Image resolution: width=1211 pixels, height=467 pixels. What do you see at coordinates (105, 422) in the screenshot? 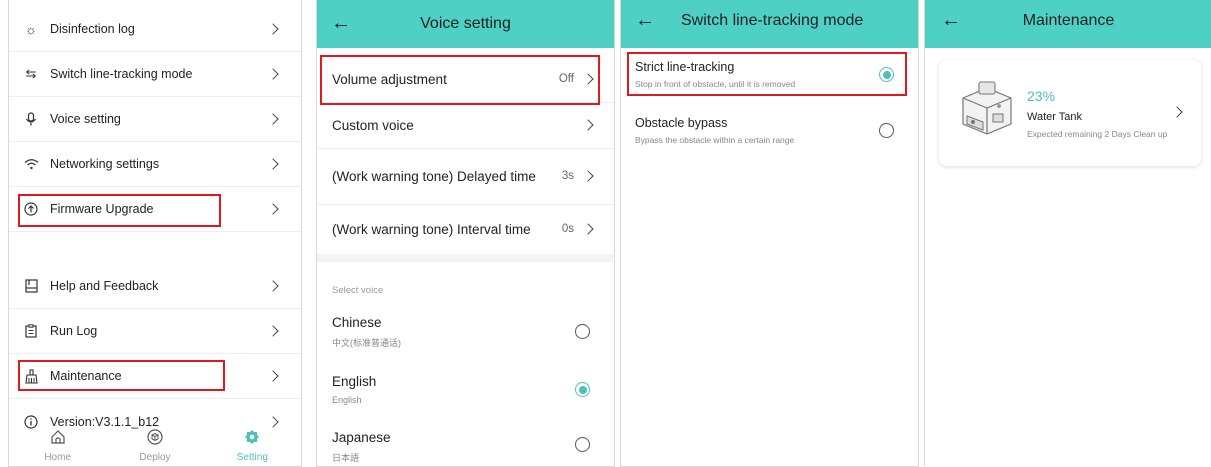
I see `item-label: Version:V3.1.1_b12` at bounding box center [105, 422].